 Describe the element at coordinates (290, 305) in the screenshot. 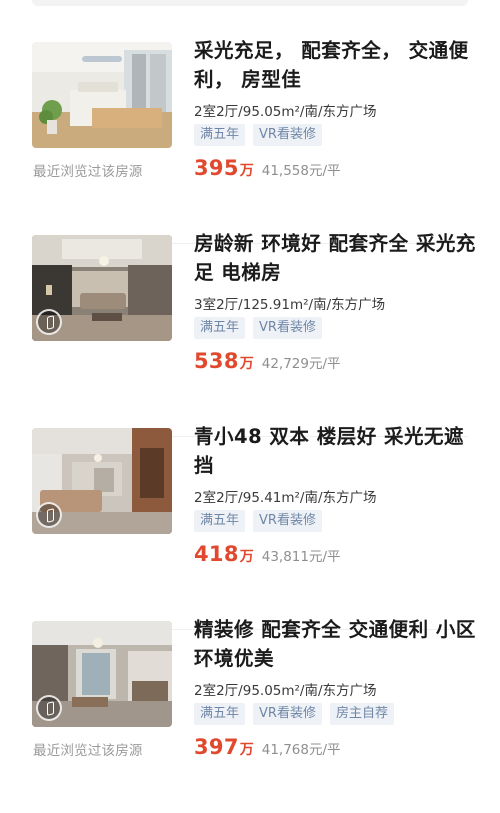

I see `listing-spec: 3室2厅/125.91m²/南/东方广场` at that location.